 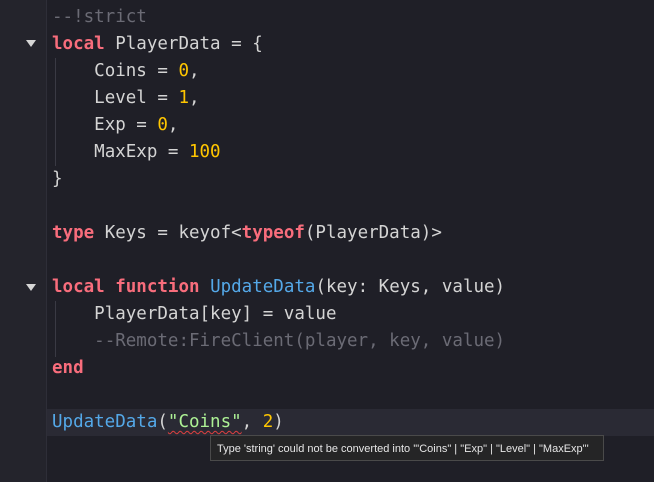 I want to click on code-text: (PlayerData)>, so click(x=373, y=233).